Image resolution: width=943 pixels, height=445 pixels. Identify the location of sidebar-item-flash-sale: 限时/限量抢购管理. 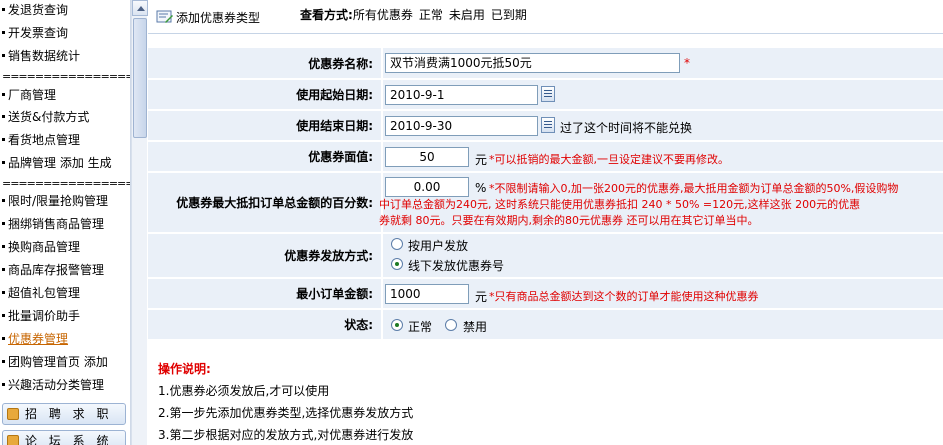
(65, 201).